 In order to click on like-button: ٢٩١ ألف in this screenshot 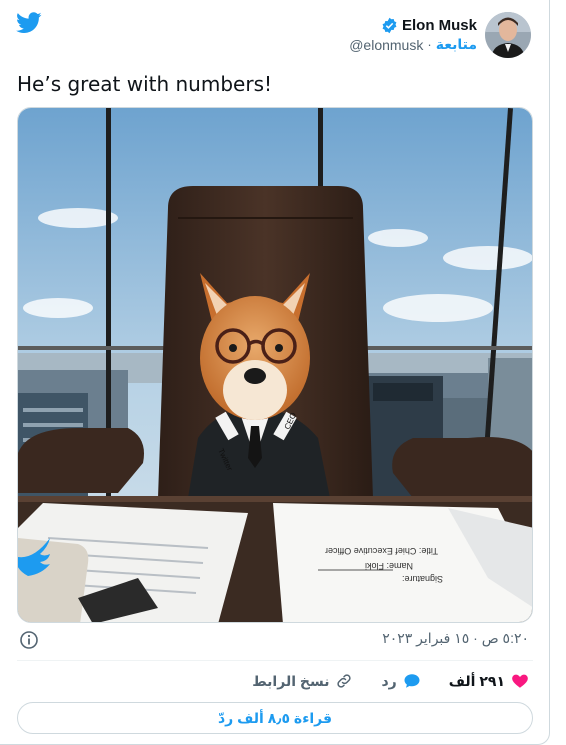, I will do `click(489, 681)`.